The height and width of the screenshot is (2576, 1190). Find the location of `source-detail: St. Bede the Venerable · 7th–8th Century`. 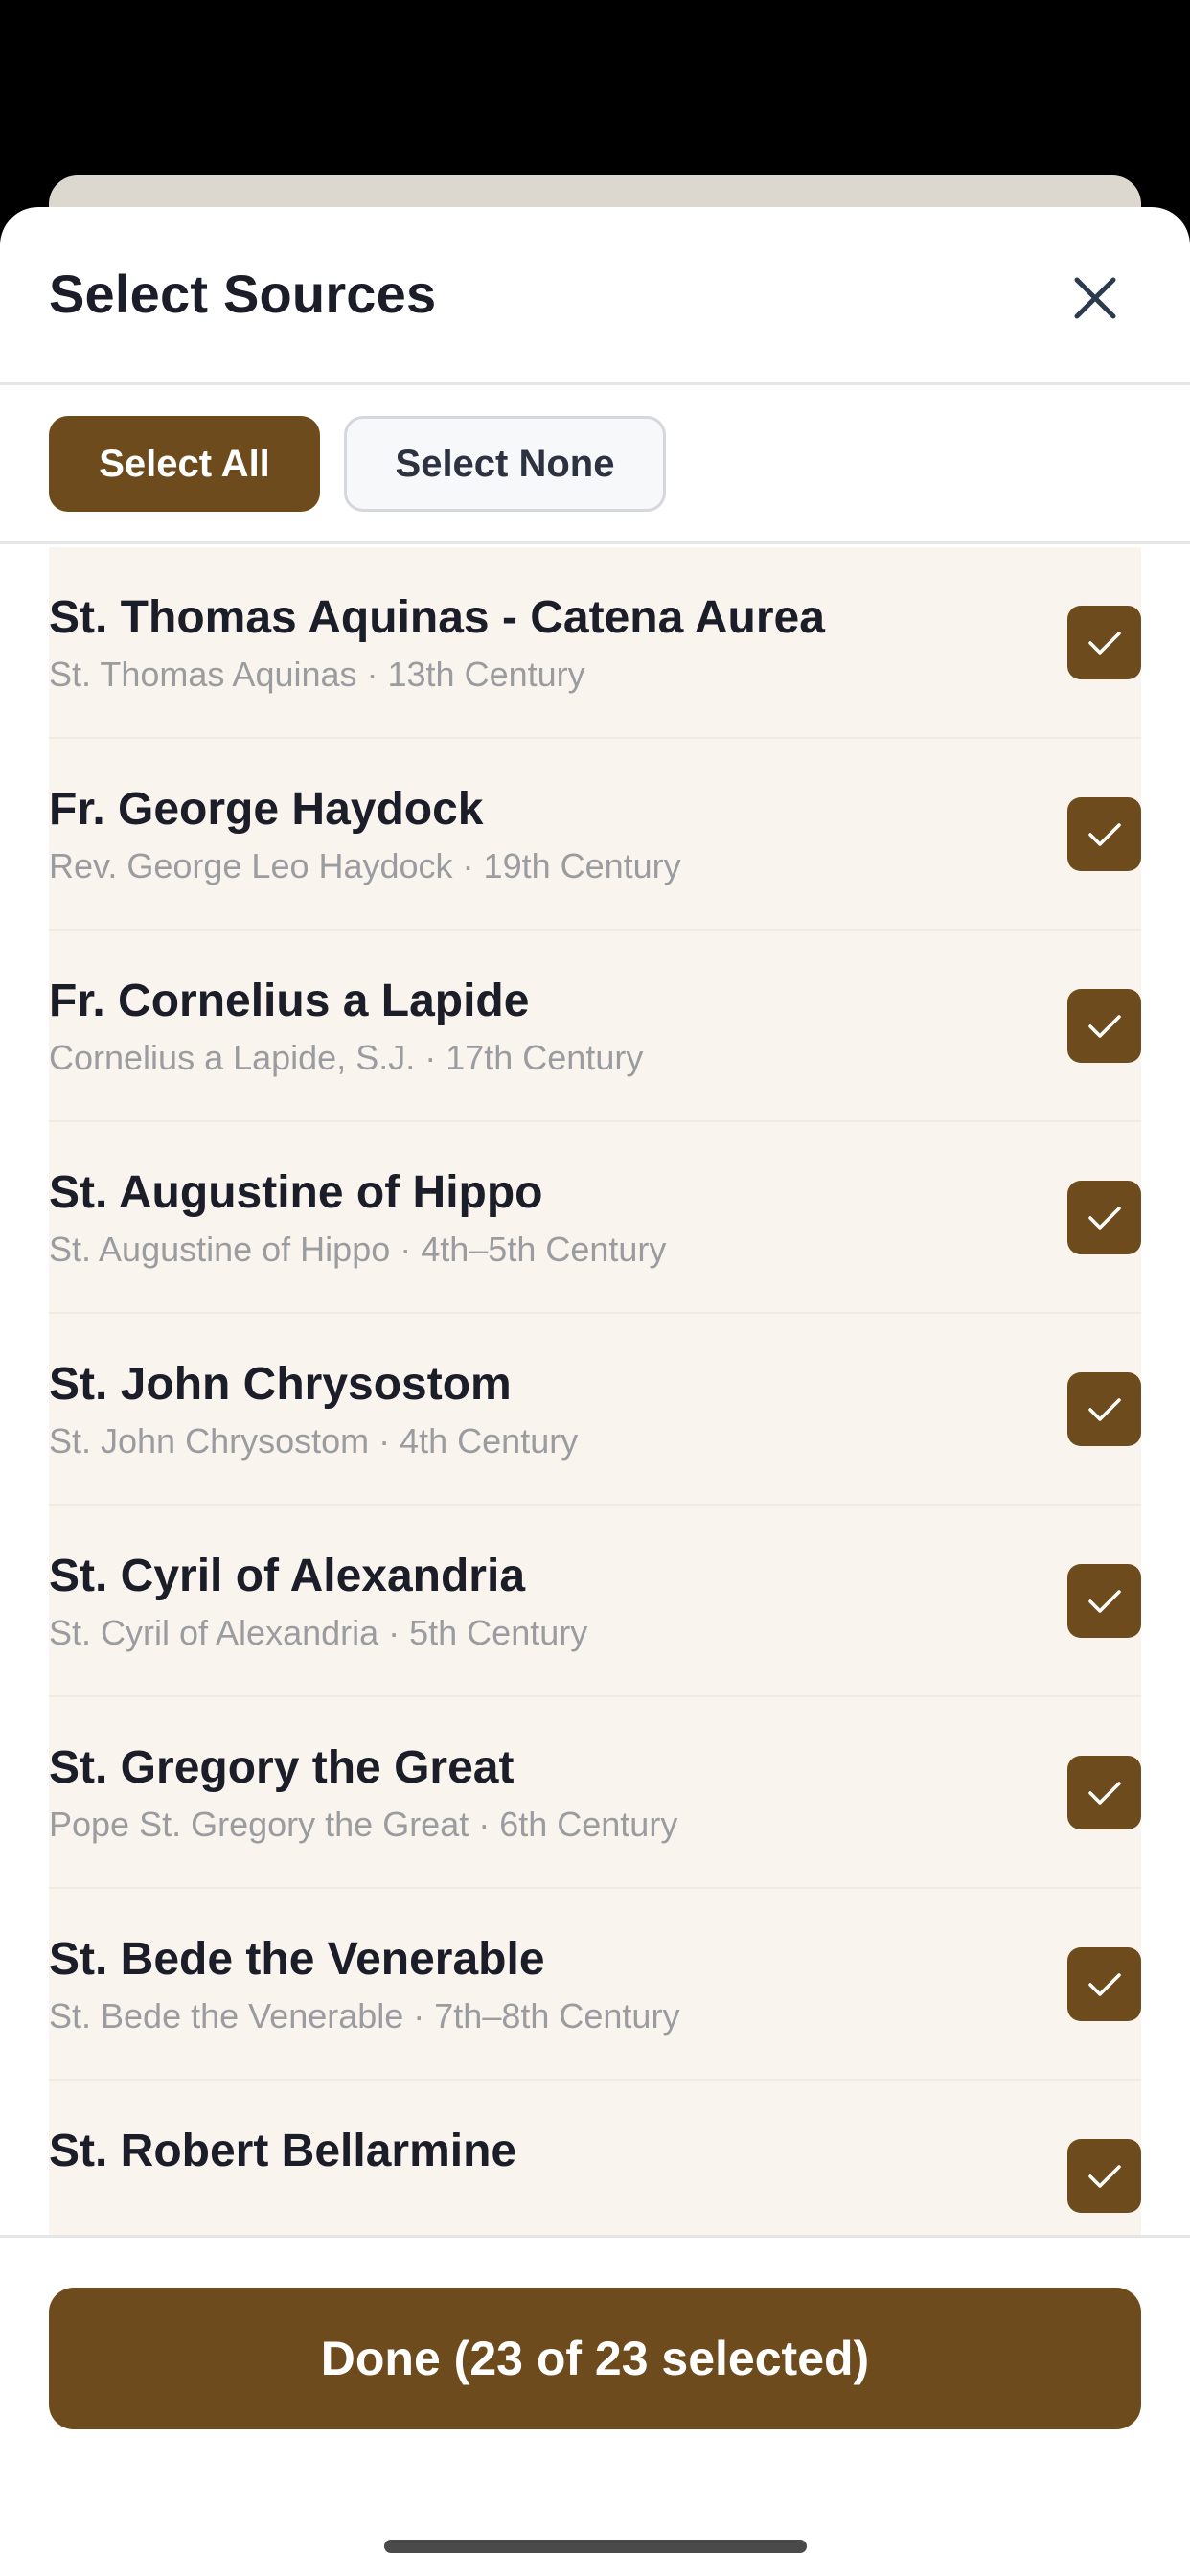

source-detail: St. Bede the Venerable · 7th–8th Century is located at coordinates (365, 2016).